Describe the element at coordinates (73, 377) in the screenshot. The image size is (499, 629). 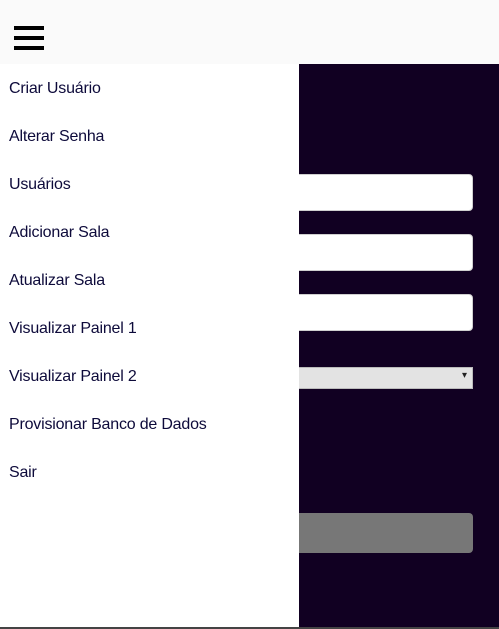
I see `menu-item-visualizar-painel-2: Visualizar Painel 2` at that location.